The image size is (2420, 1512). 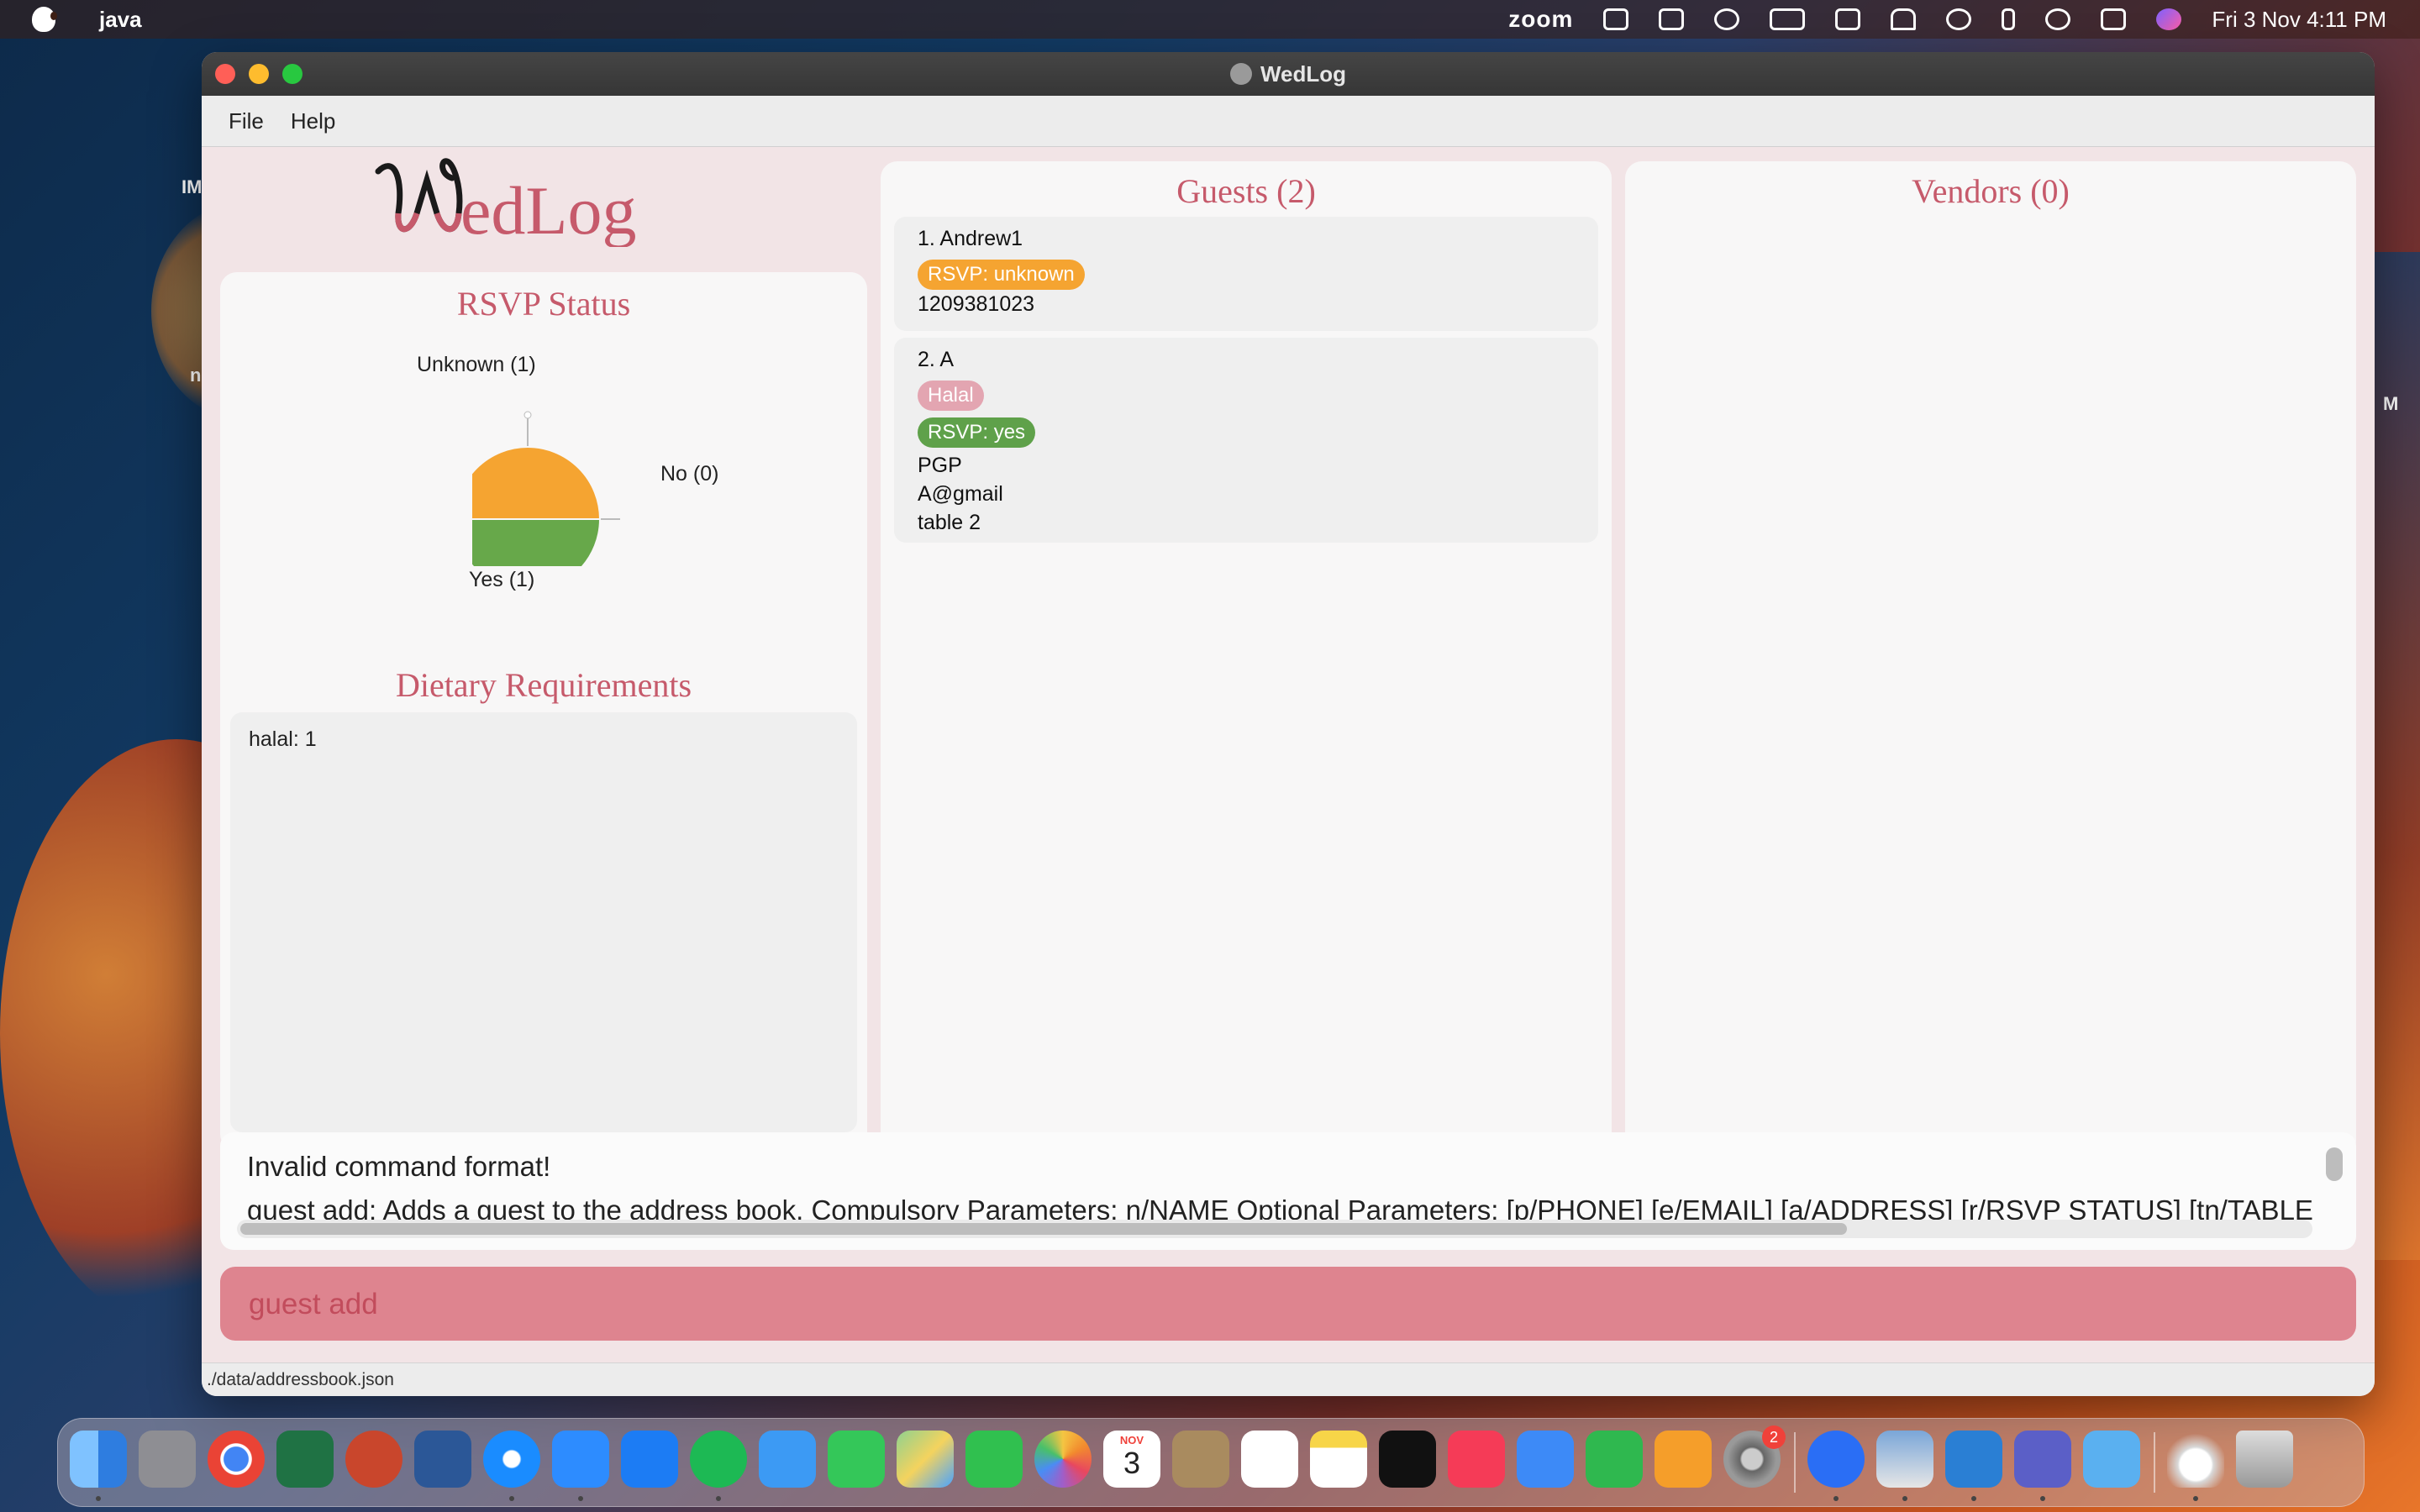 What do you see at coordinates (1257, 1304) in the screenshot?
I see `command-input` at bounding box center [1257, 1304].